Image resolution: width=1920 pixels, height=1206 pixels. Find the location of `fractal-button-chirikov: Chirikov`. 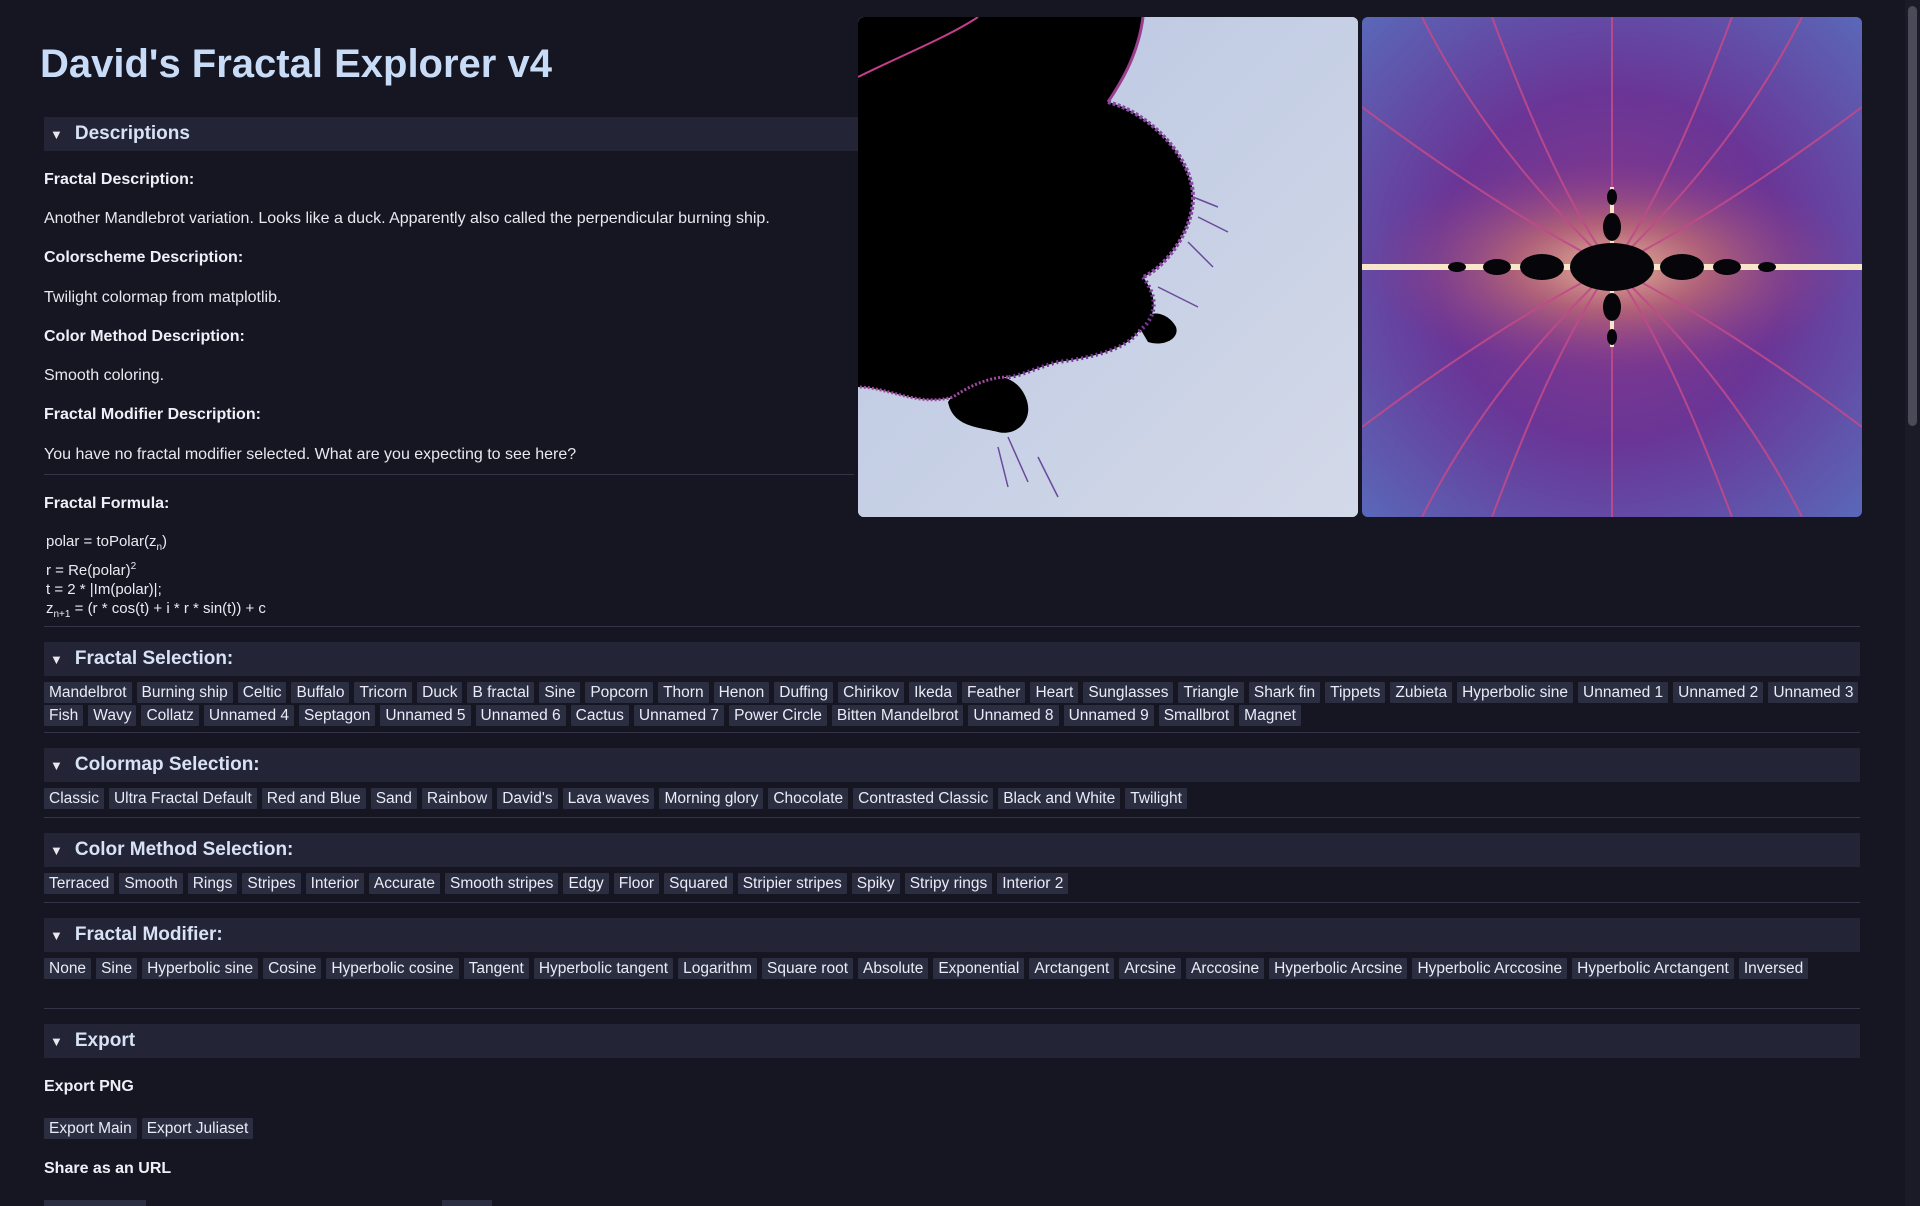

fractal-button-chirikov: Chirikov is located at coordinates (871, 692).